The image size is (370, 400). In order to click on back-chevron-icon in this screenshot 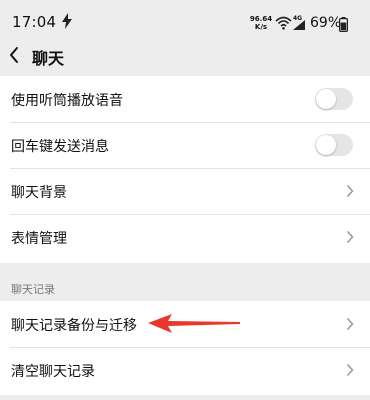, I will do `click(14, 55)`.